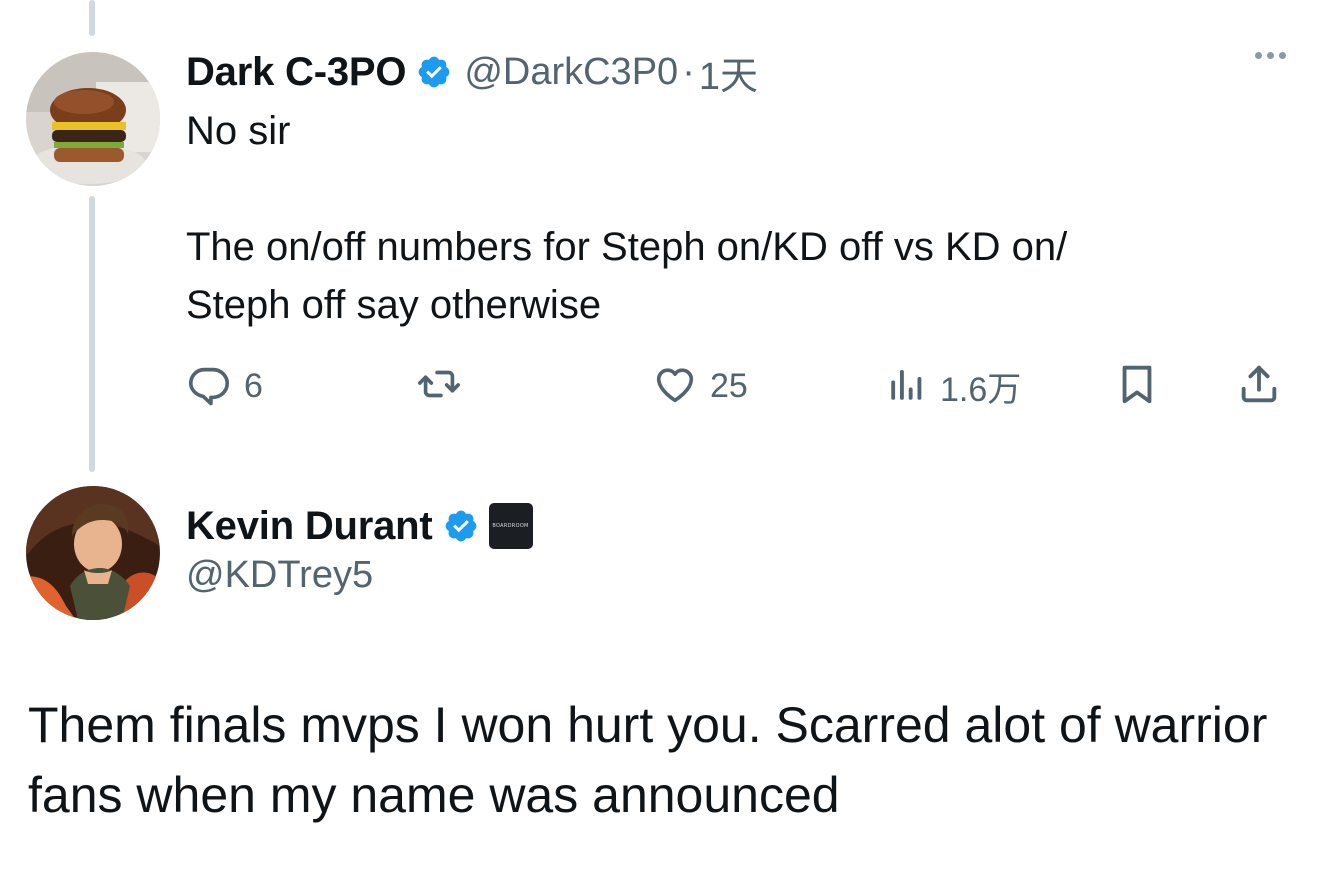 This screenshot has width=1320, height=880. I want to click on main-author-row: Kevin Durant BOARDROOM, so click(359, 526).